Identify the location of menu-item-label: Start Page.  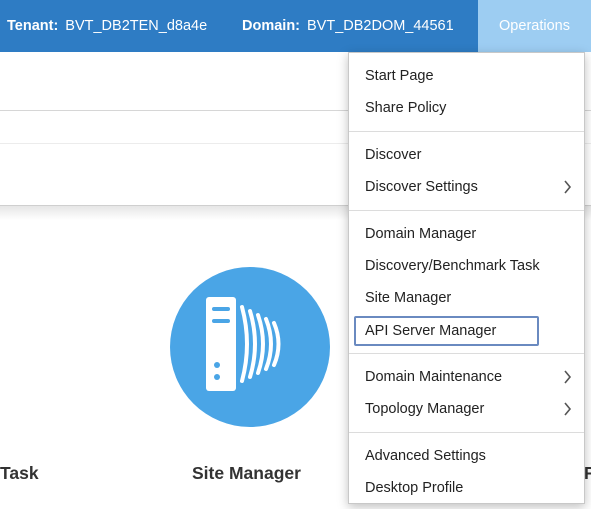
(399, 76).